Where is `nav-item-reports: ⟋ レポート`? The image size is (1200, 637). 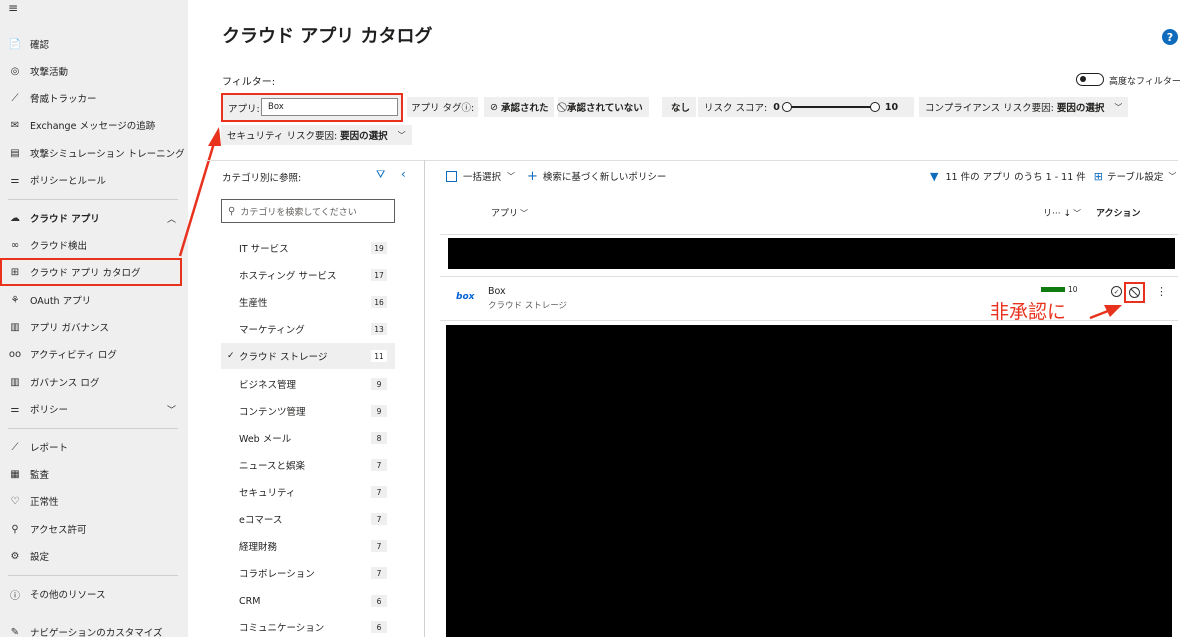
nav-item-reports: ⟋ レポート is located at coordinates (94, 447).